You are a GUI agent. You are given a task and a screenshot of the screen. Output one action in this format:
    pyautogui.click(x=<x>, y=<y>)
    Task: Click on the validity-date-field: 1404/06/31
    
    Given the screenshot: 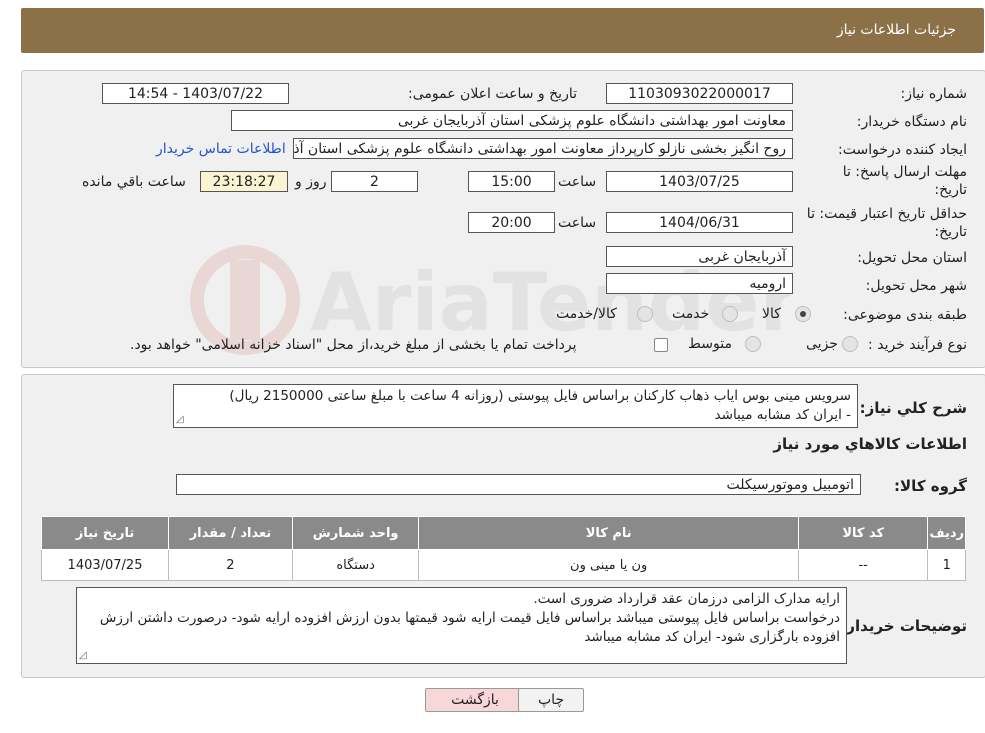 What is the action you would take?
    pyautogui.click(x=699, y=222)
    